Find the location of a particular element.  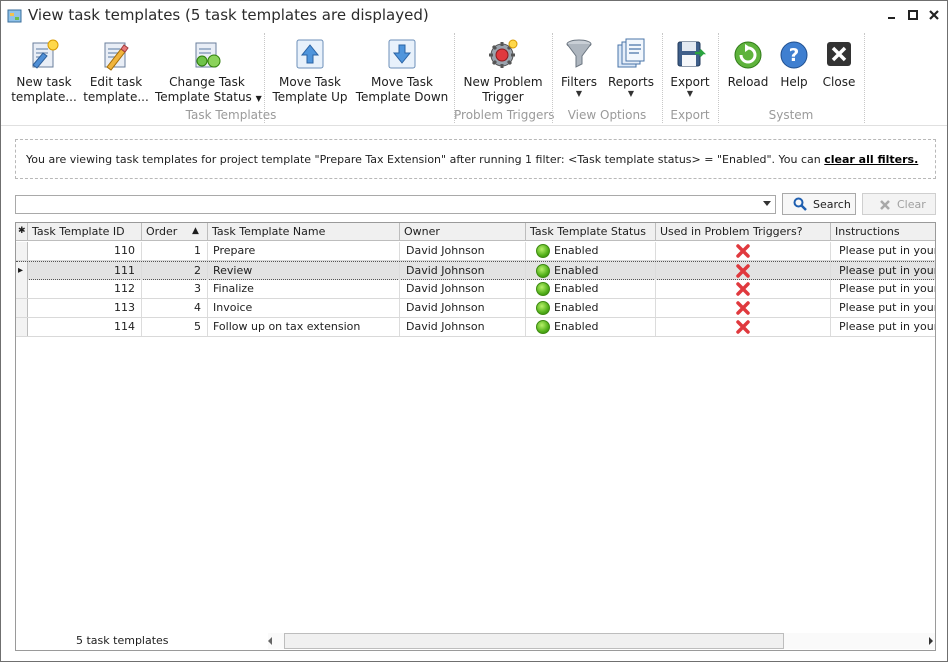

column-header-task-template-id: Task Template ID is located at coordinates (85, 232).